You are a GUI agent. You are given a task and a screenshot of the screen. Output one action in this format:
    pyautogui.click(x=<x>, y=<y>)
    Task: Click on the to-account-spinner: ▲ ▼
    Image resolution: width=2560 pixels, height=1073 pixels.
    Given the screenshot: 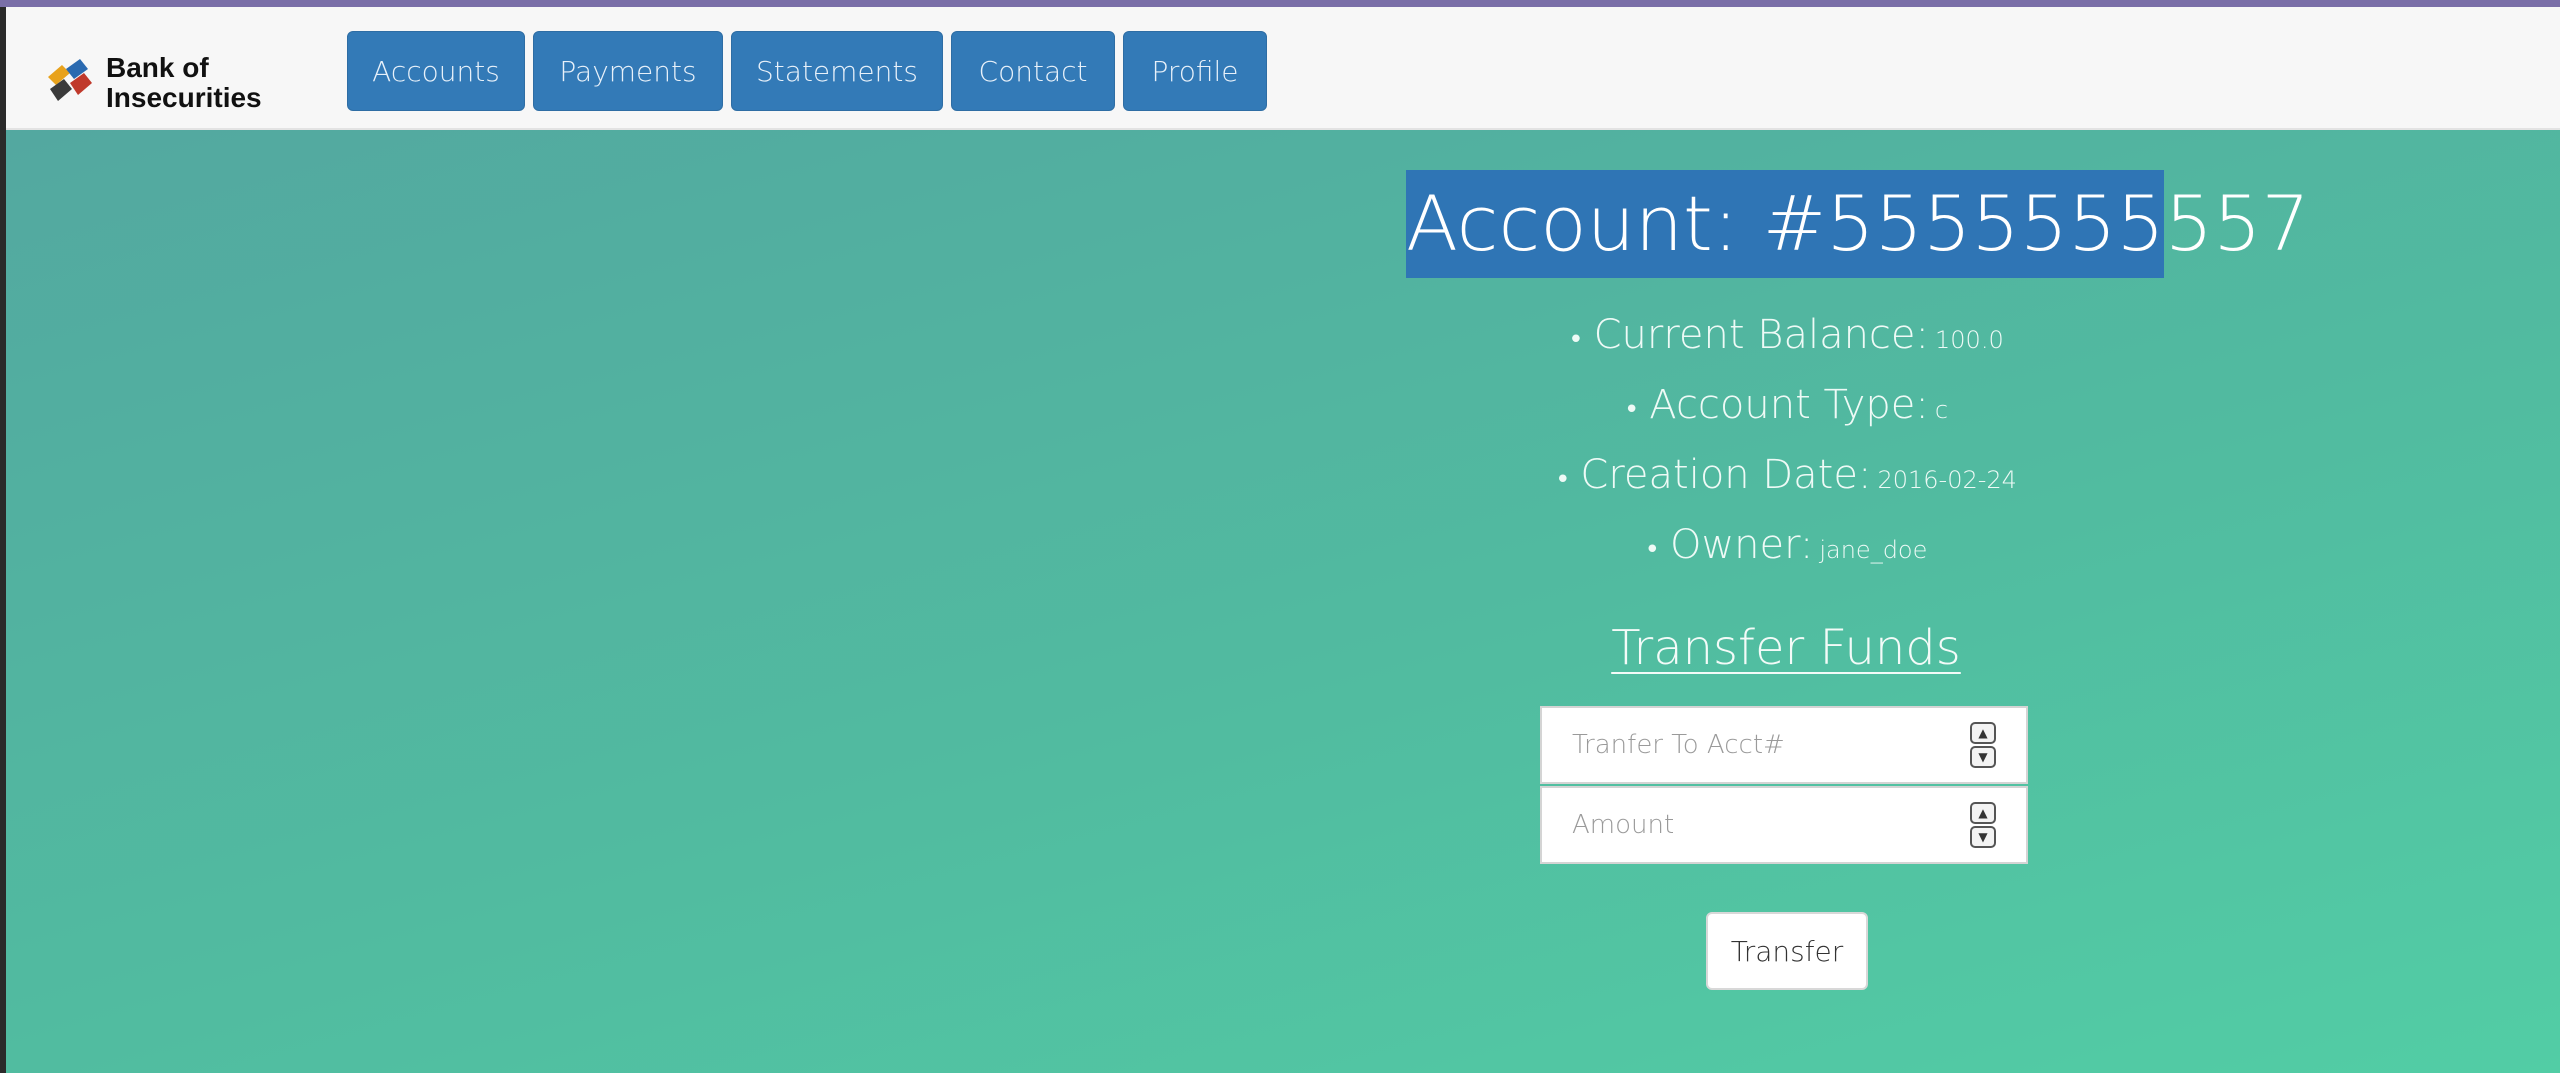 What is the action you would take?
    pyautogui.click(x=1983, y=745)
    